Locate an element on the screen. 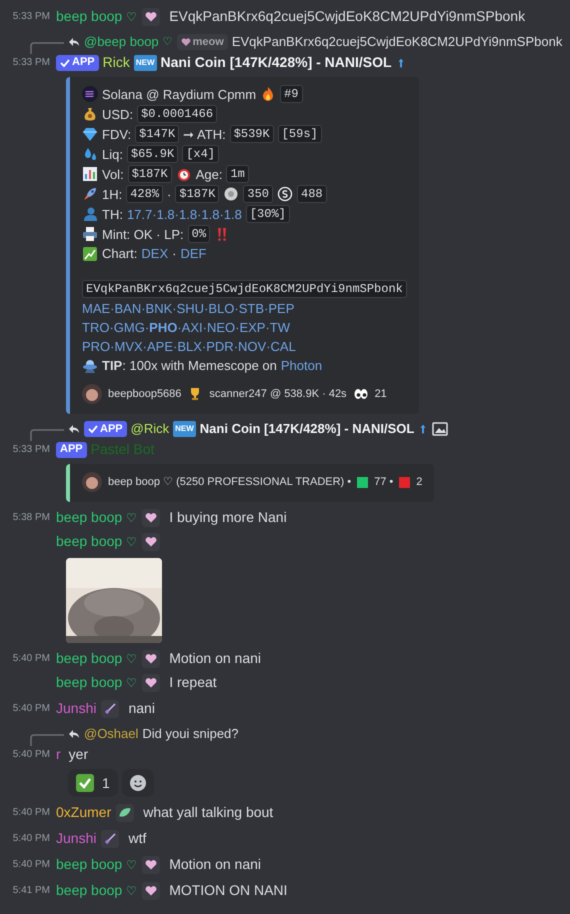 The image size is (570, 914). link: DEX is located at coordinates (154, 253).